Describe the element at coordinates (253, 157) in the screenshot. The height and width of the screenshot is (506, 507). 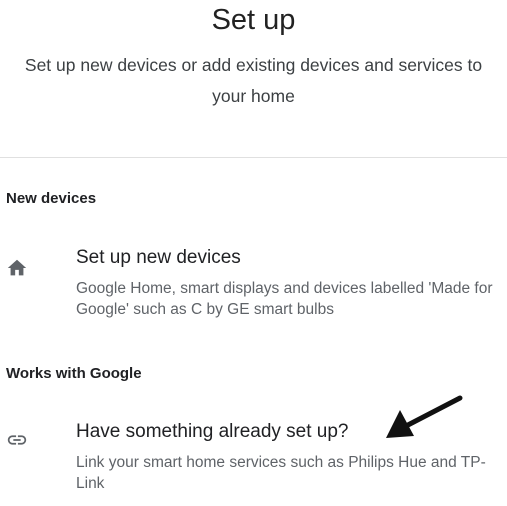
I see `divider` at that location.